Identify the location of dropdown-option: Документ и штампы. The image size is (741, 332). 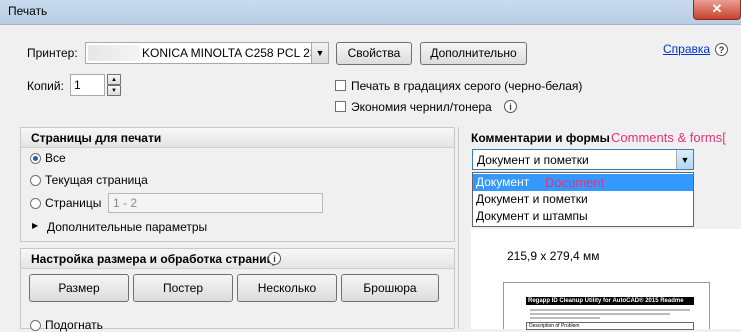
(583, 216).